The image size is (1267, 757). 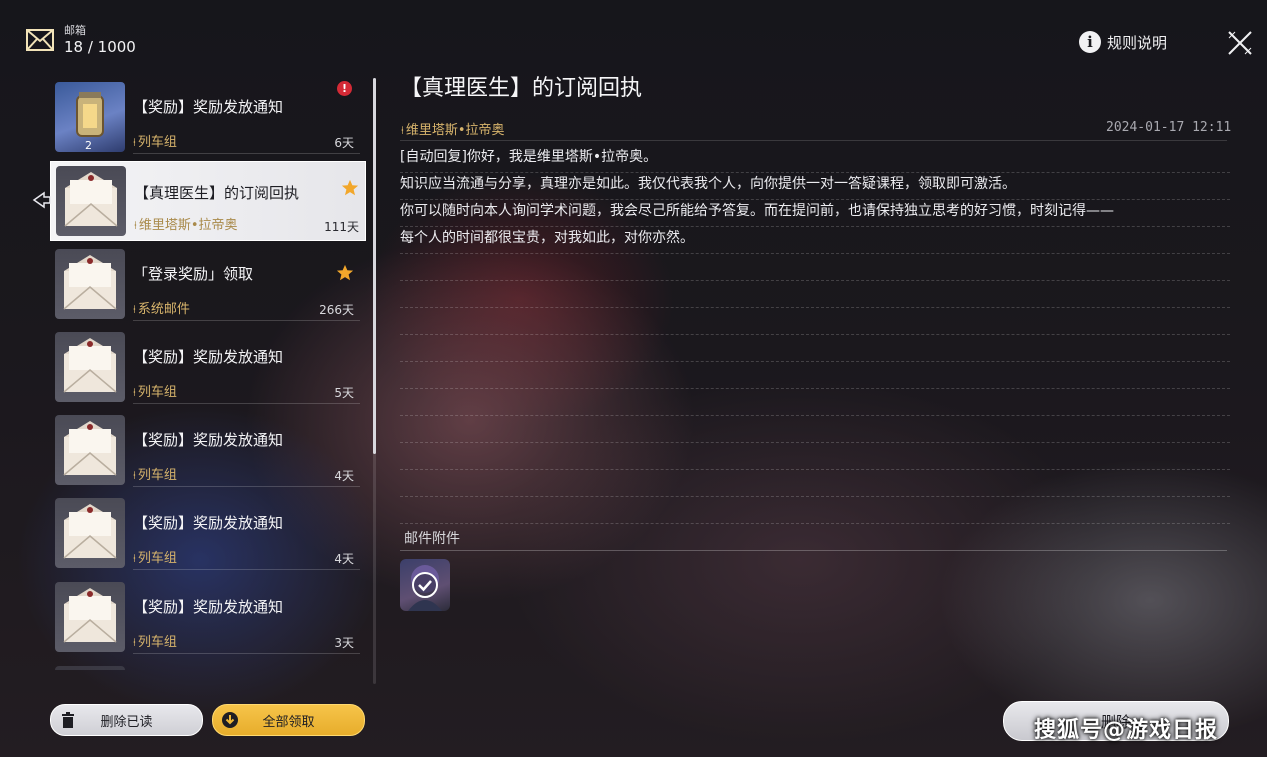 I want to click on mail-icon, so click(x=40, y=40).